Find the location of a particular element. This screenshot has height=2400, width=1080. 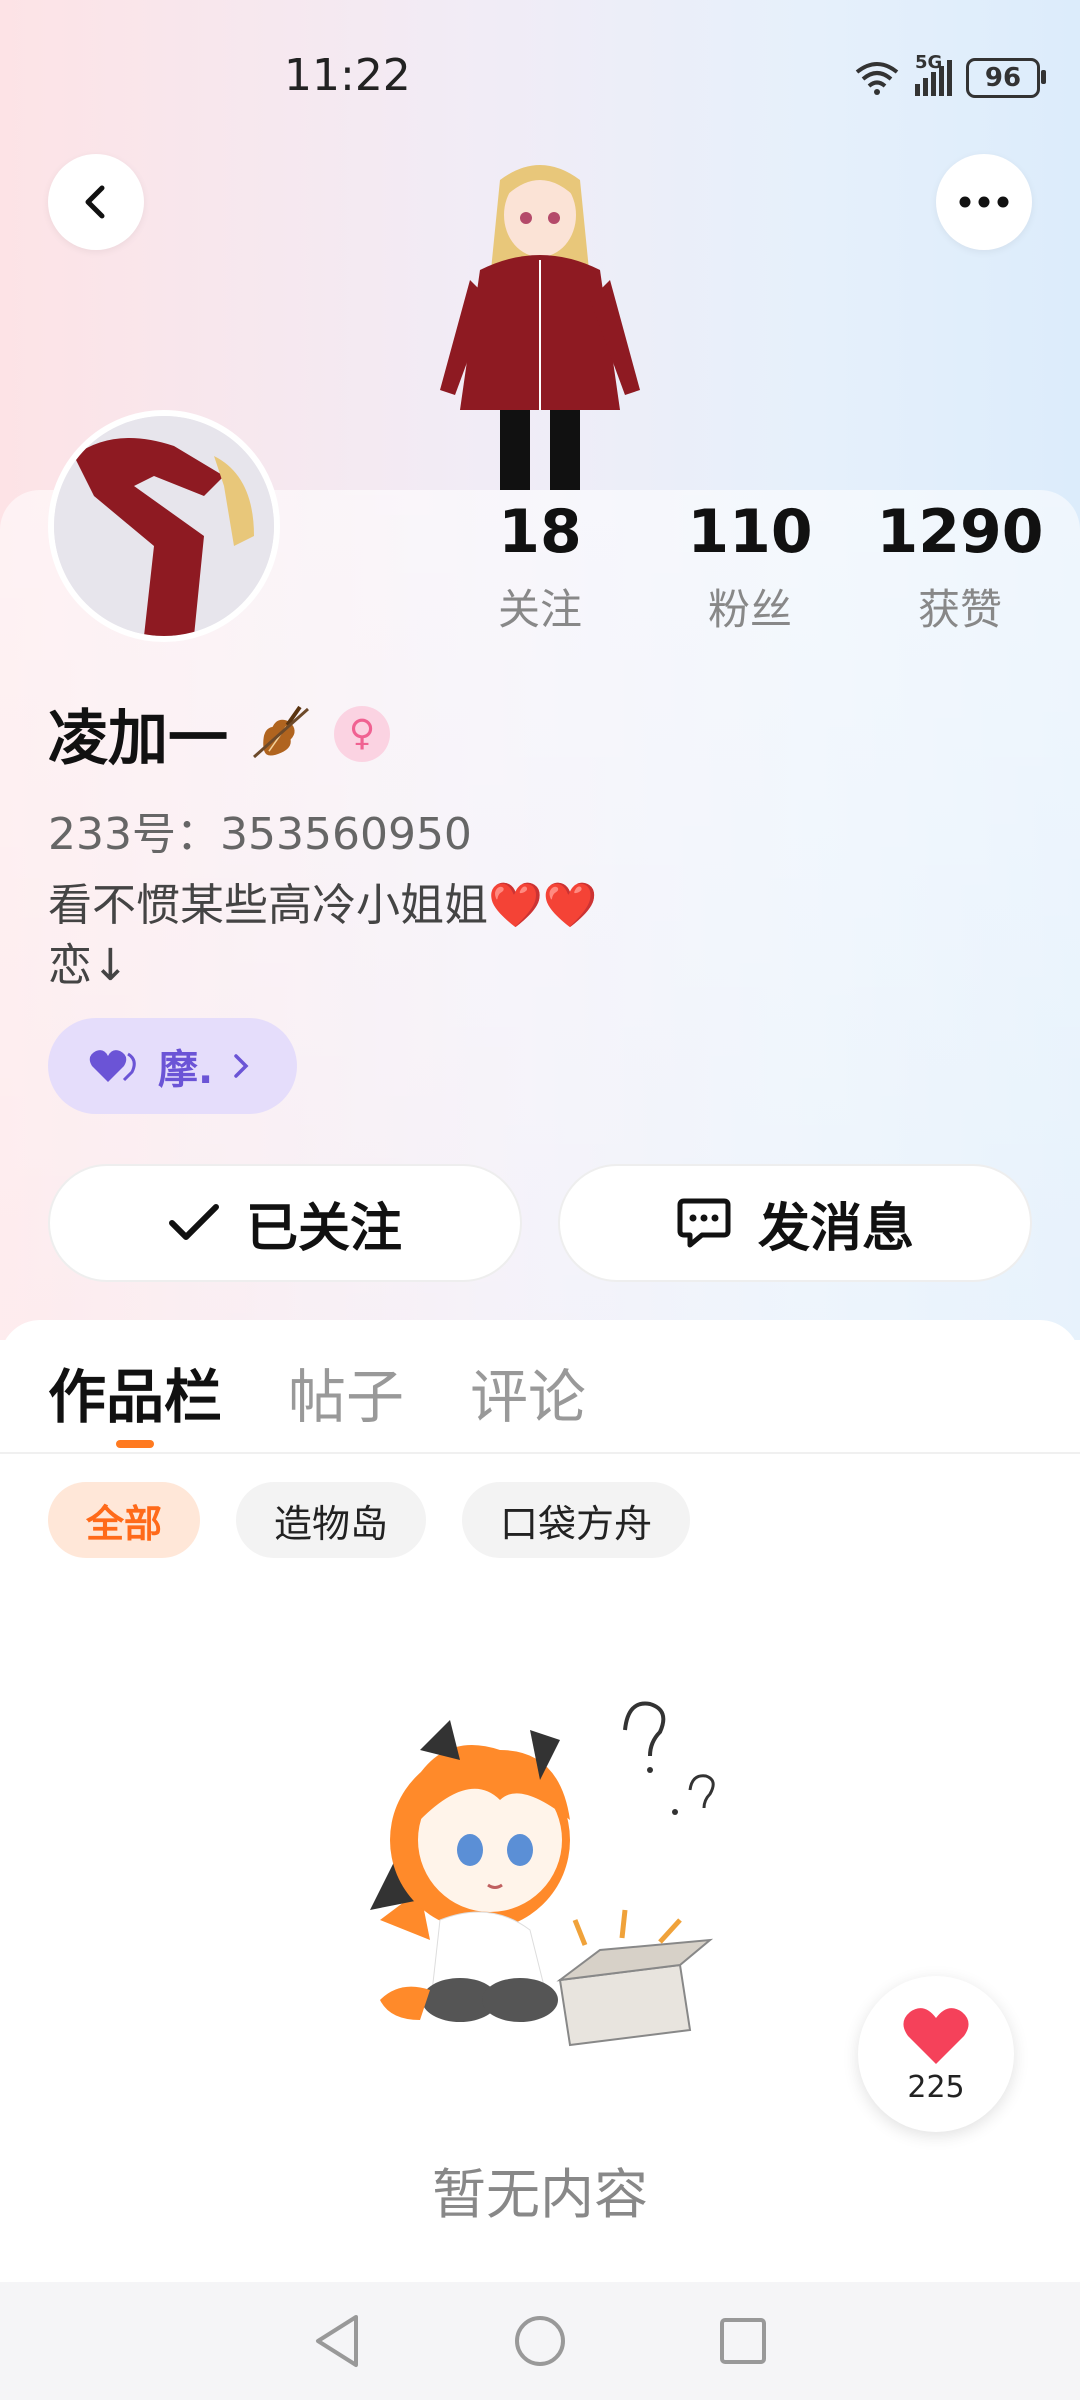

like-button: 225 is located at coordinates (936, 2054).